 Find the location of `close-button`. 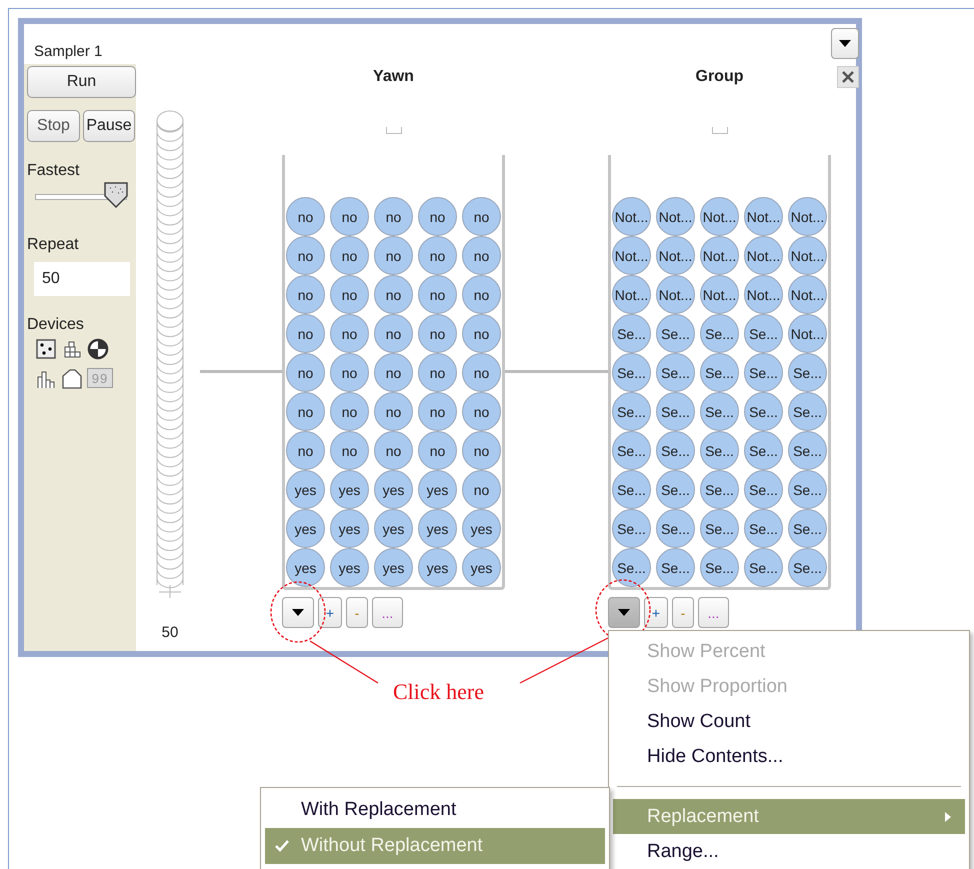

close-button is located at coordinates (848, 77).